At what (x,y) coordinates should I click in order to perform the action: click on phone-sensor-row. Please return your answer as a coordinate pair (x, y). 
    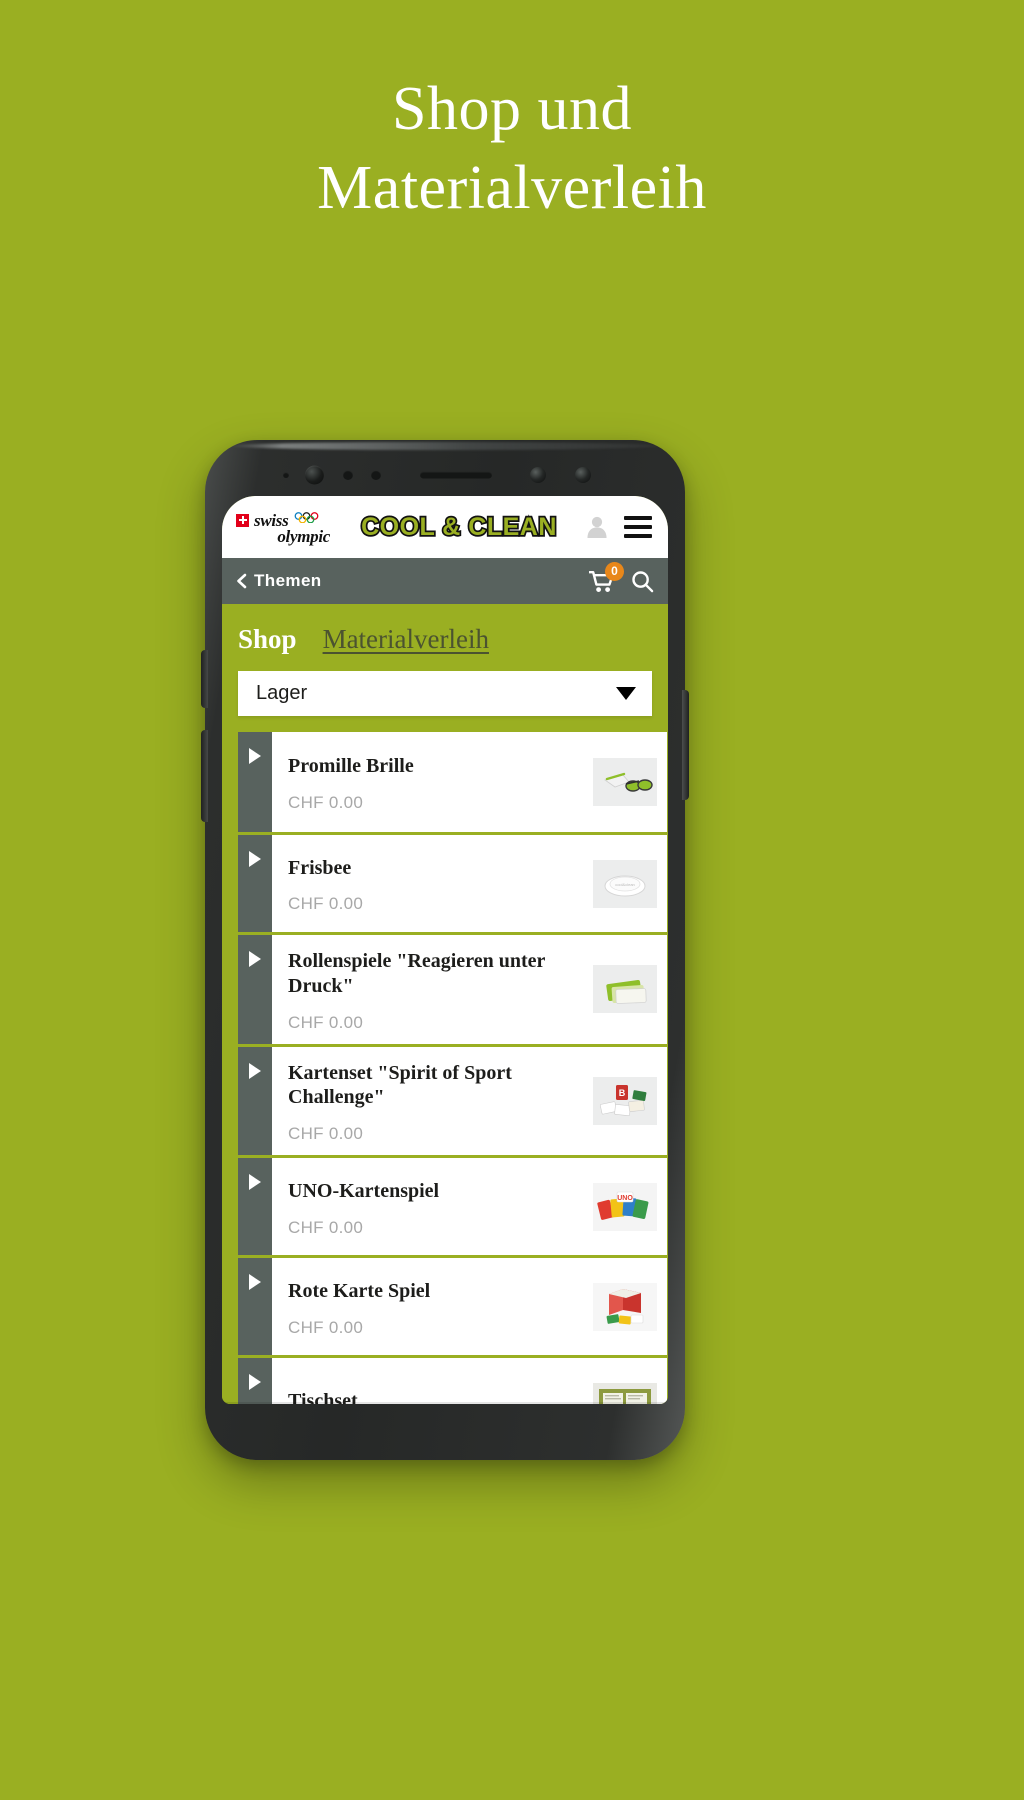
    Looking at the image, I should click on (445, 475).